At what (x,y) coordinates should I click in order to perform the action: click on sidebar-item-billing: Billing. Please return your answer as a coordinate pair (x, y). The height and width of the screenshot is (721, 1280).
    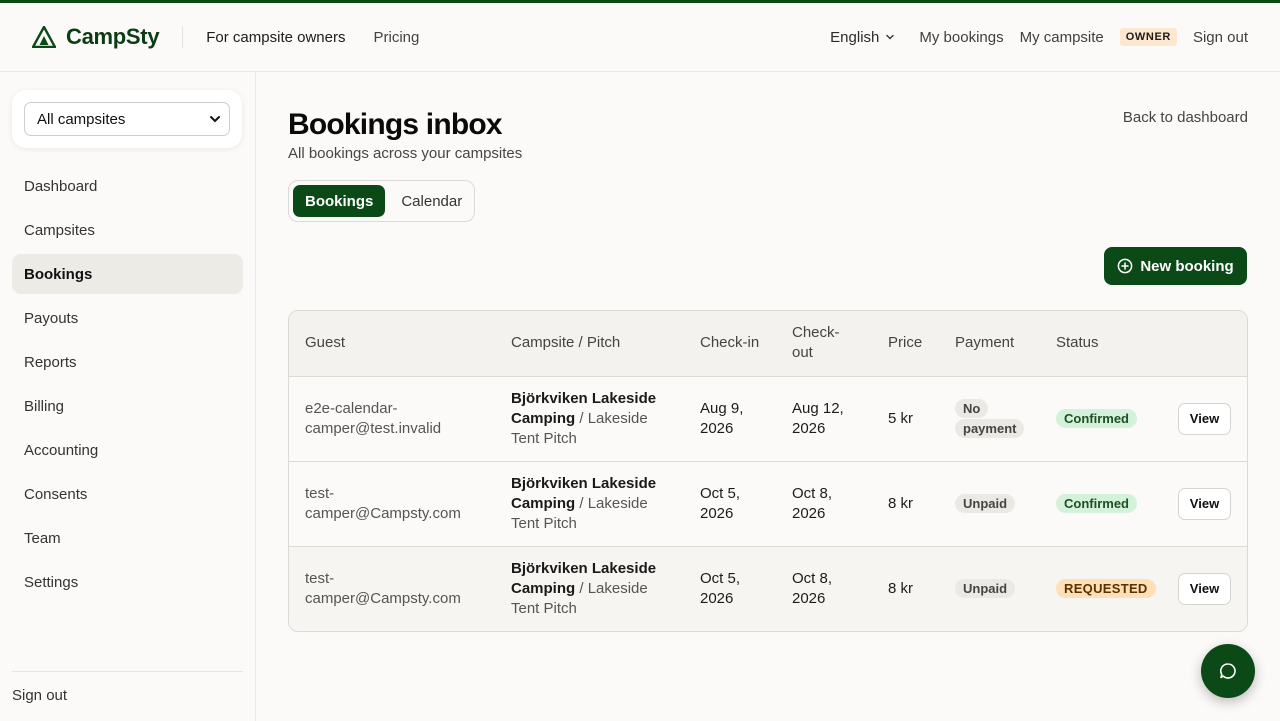
    Looking at the image, I should click on (127, 406).